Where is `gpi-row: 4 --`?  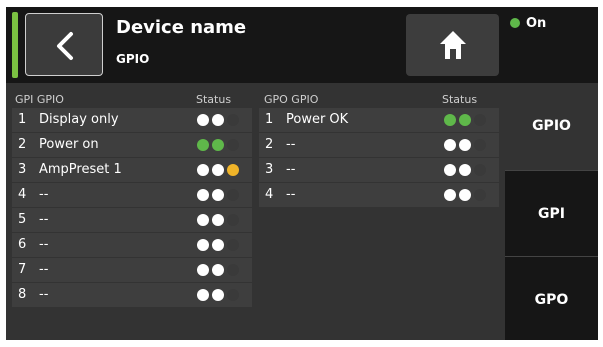
gpi-row: 4 -- is located at coordinates (132, 195).